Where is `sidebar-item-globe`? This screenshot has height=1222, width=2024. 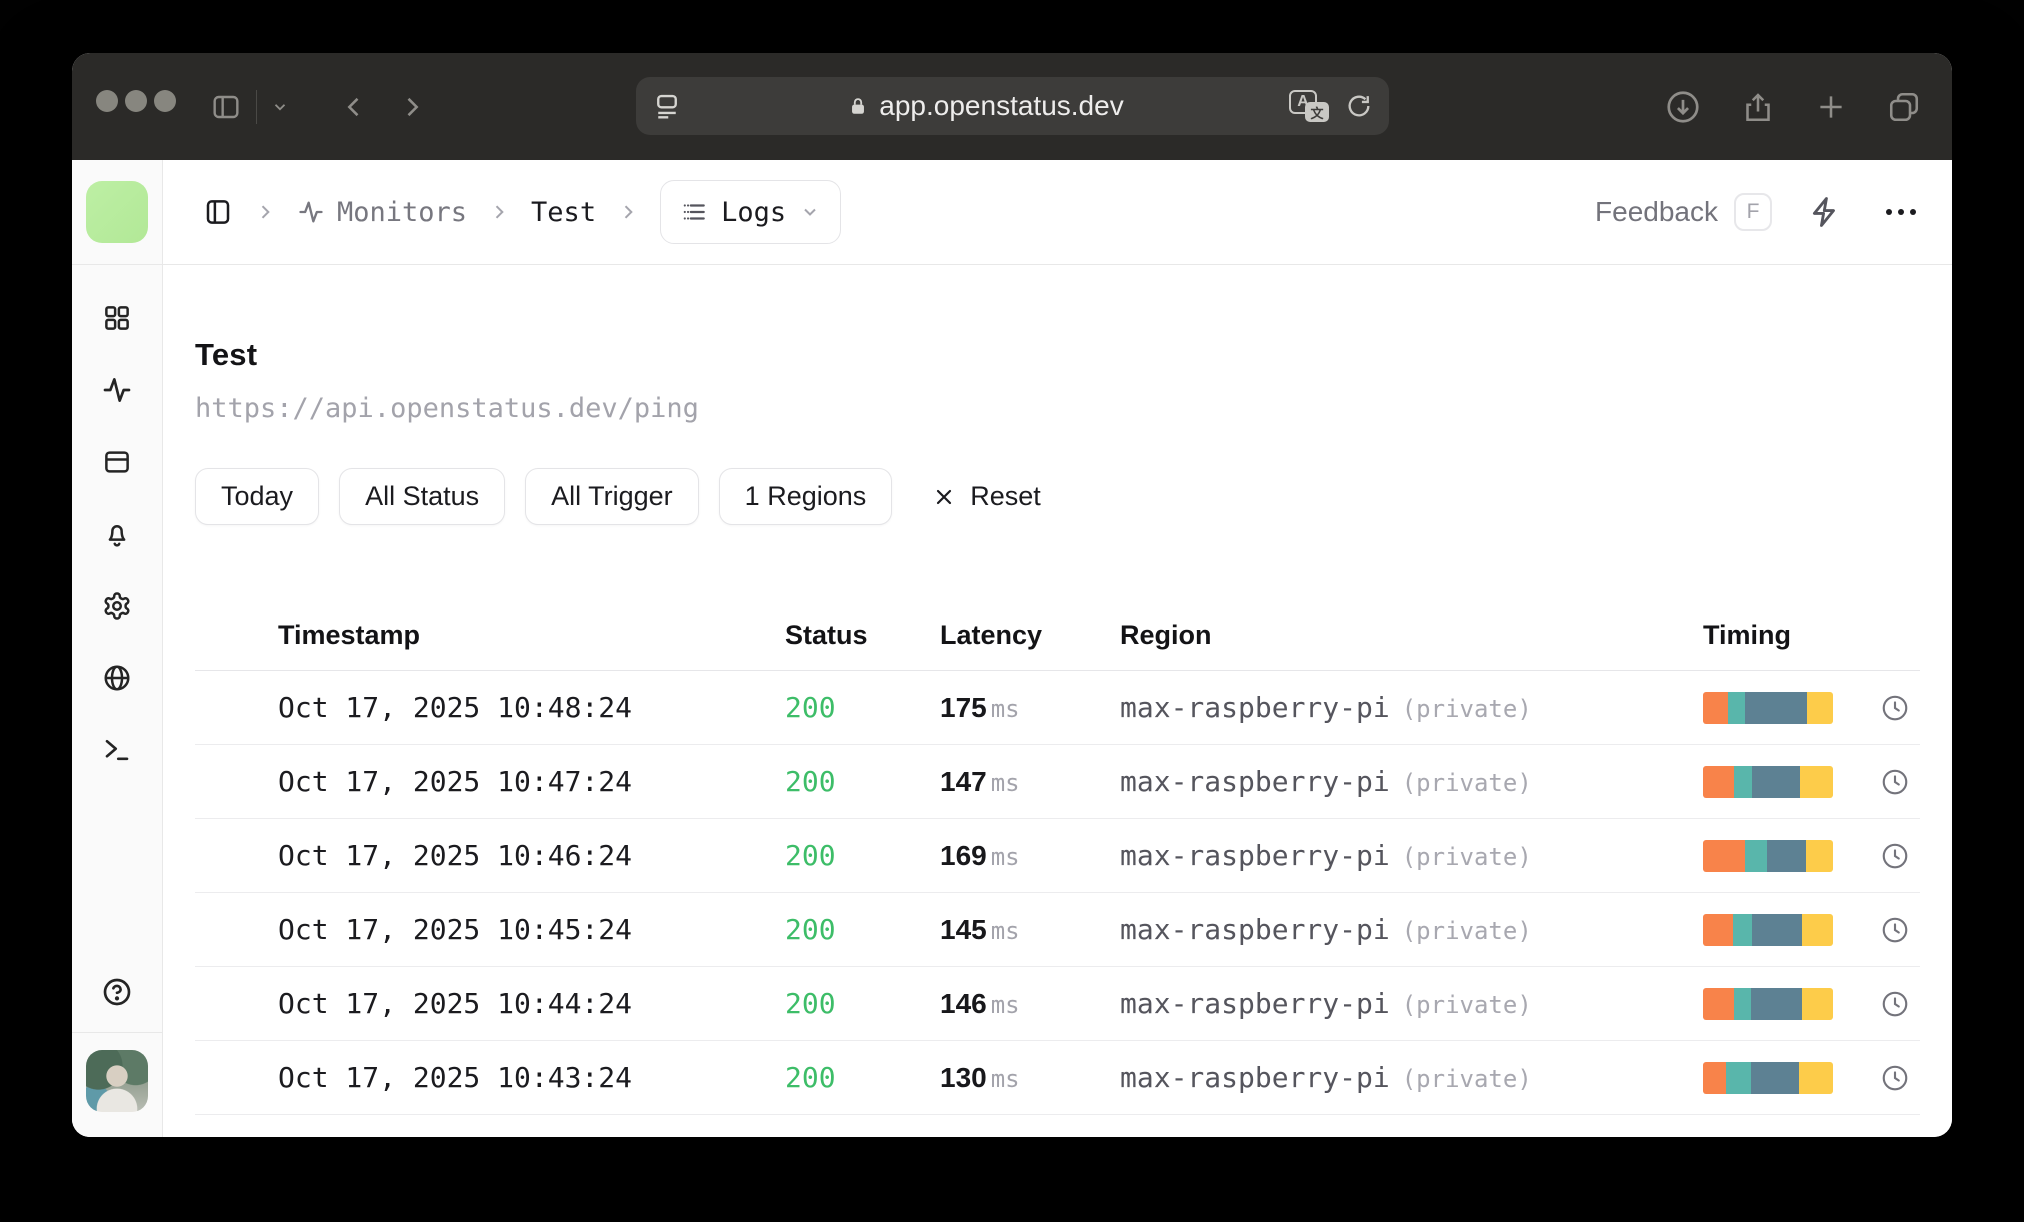 sidebar-item-globe is located at coordinates (117, 678).